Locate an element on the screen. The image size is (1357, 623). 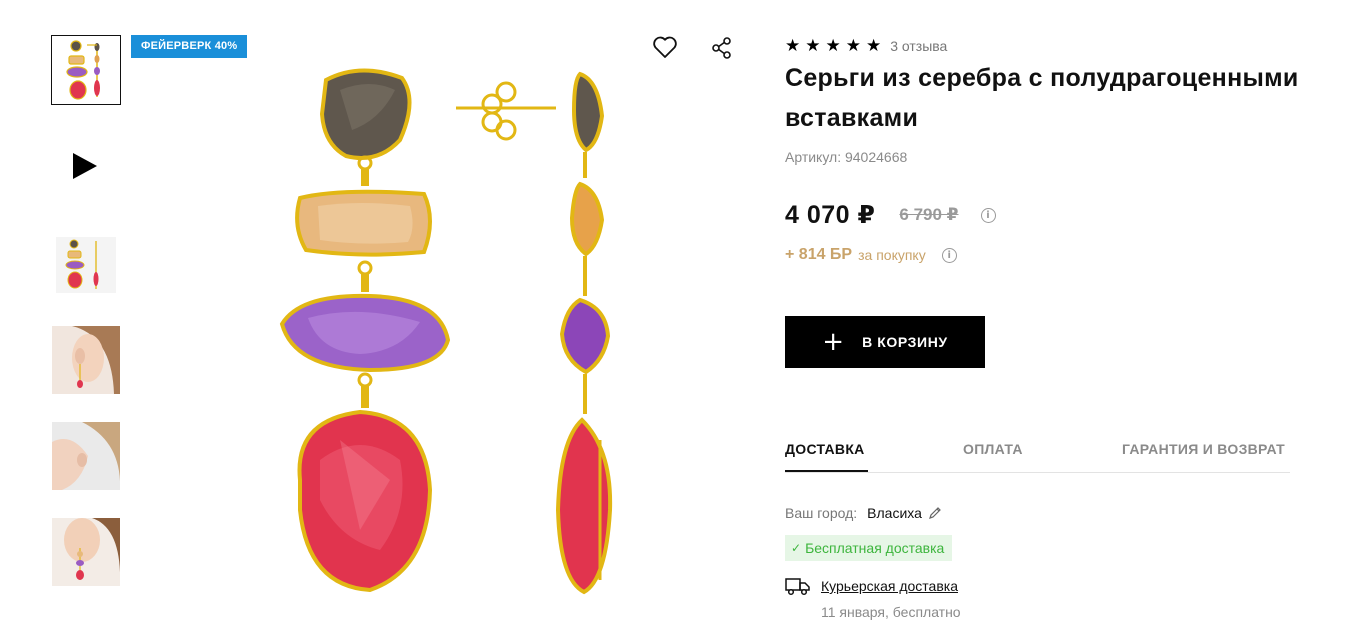
rating: ★★★★★ 3 отзыва is located at coordinates (866, 46).